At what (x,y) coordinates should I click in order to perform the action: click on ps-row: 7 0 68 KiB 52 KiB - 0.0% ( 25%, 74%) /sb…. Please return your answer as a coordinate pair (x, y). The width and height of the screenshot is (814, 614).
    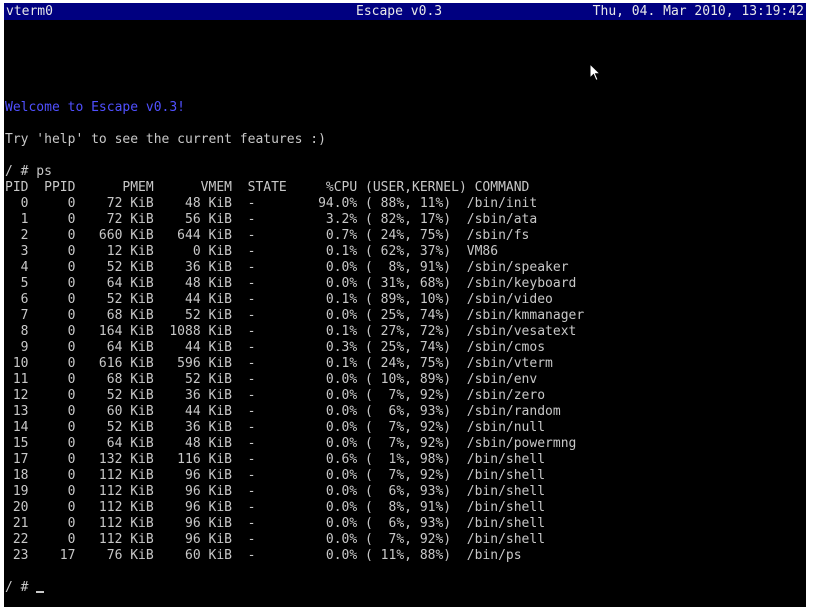
    Looking at the image, I should click on (295, 315).